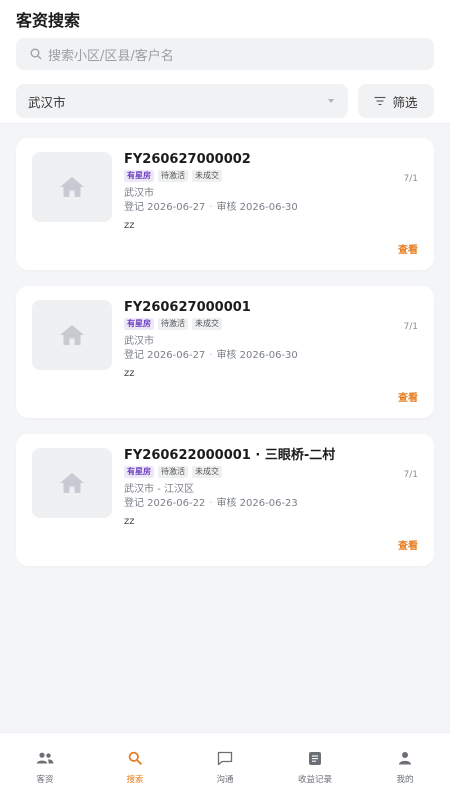 This screenshot has height=800, width=450. I want to click on card-address: 武汉市 - 江汉区, so click(159, 489).